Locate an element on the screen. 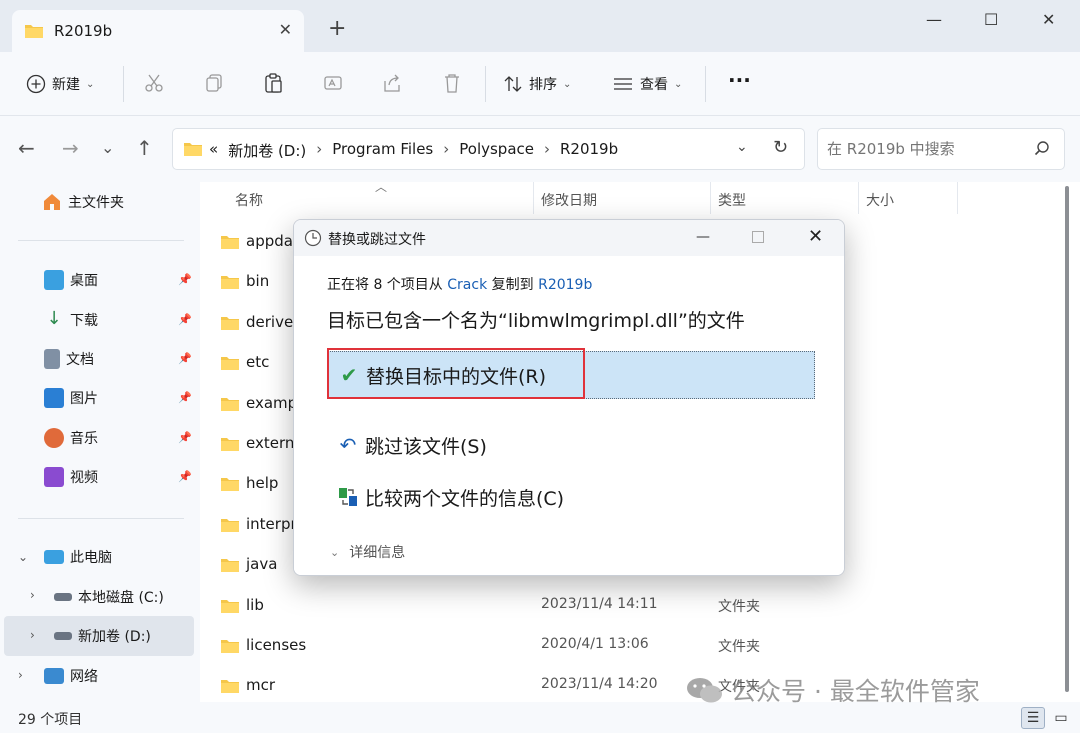 The height and width of the screenshot is (733, 1080). details-view-icon: ☰ is located at coordinates (1033, 718).